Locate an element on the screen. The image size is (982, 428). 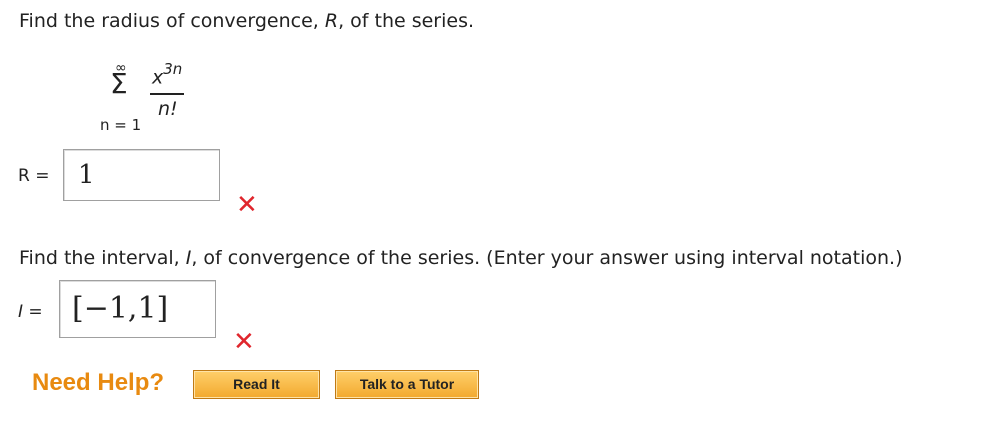
radius-label: R = is located at coordinates (34, 176).